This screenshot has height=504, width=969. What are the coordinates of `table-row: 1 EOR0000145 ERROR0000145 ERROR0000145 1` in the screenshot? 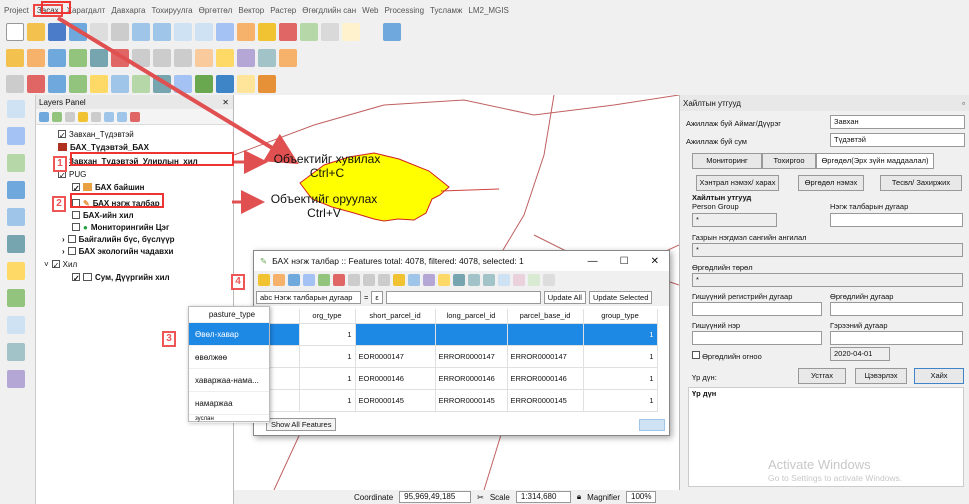 It's located at (456, 400).